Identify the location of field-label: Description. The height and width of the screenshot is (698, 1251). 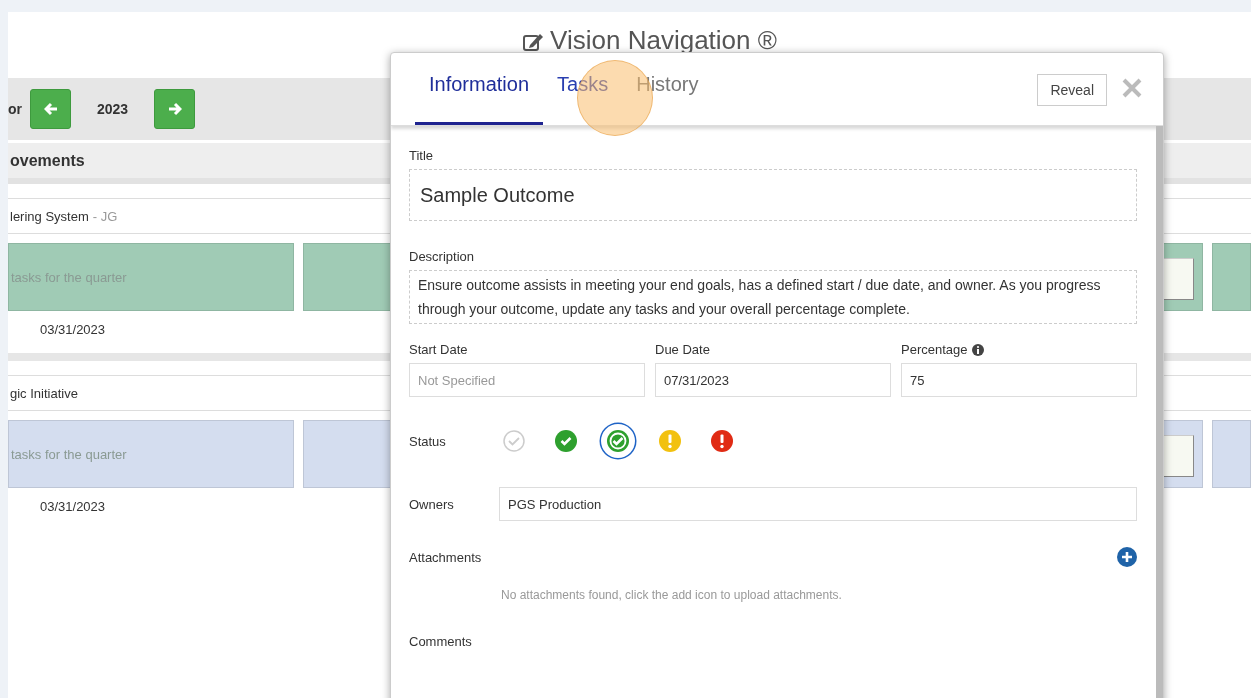
(442, 256).